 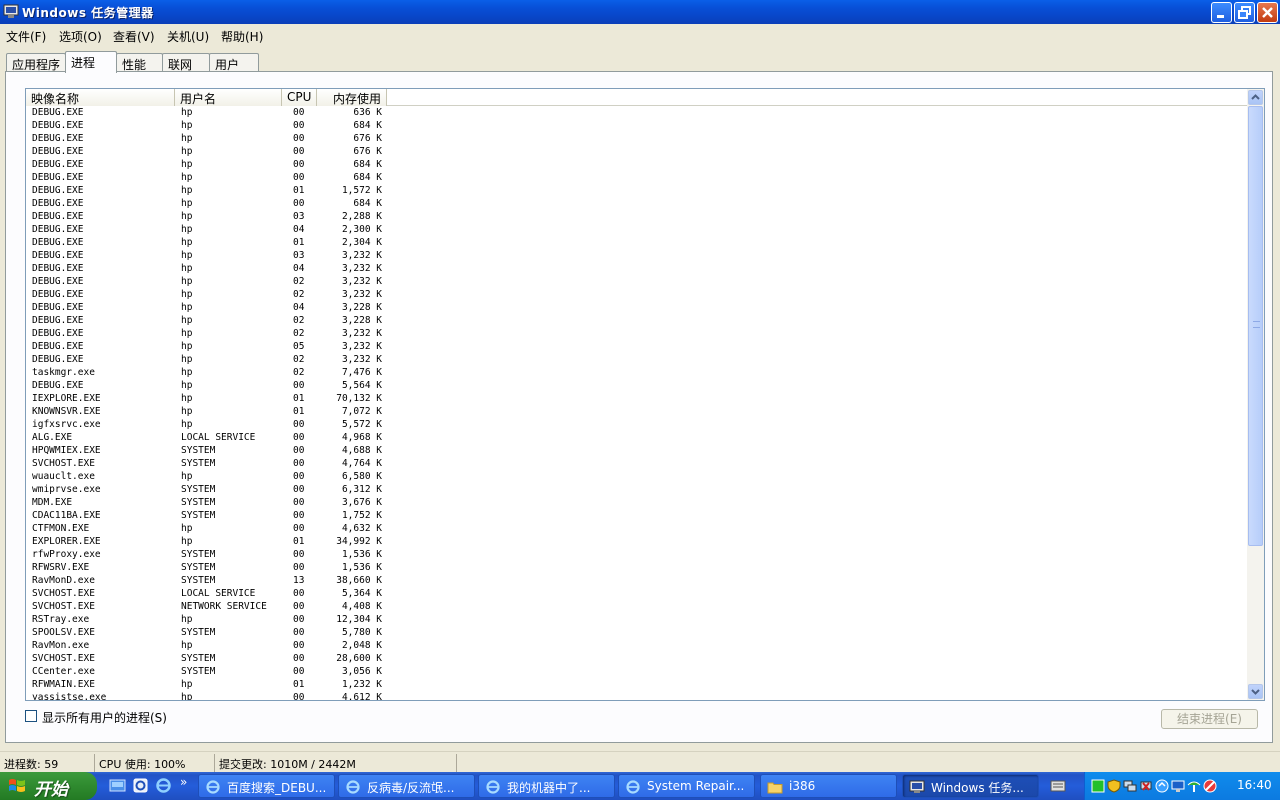 I want to click on table-row: DEBUG.EXE hp 05 3,232 K, so click(x=637, y=346).